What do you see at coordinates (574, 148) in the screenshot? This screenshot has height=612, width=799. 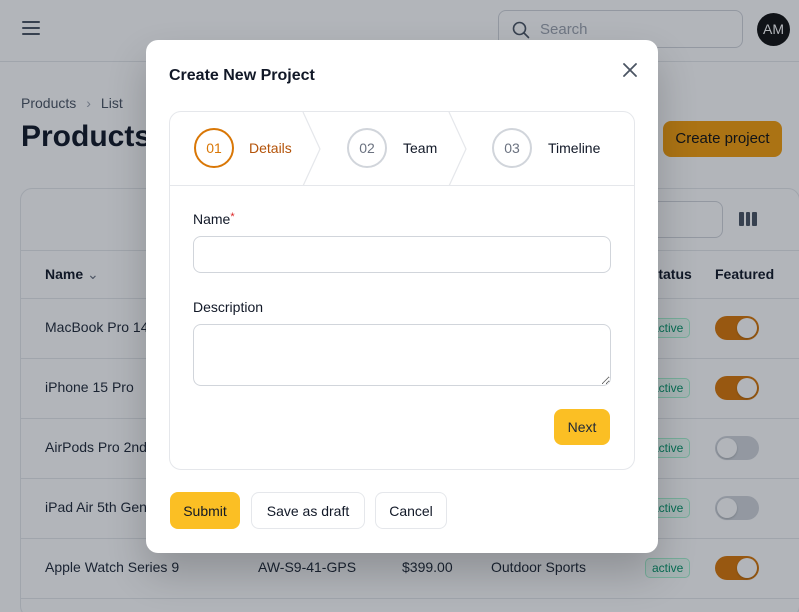 I see `step-3-label: Timeline` at bounding box center [574, 148].